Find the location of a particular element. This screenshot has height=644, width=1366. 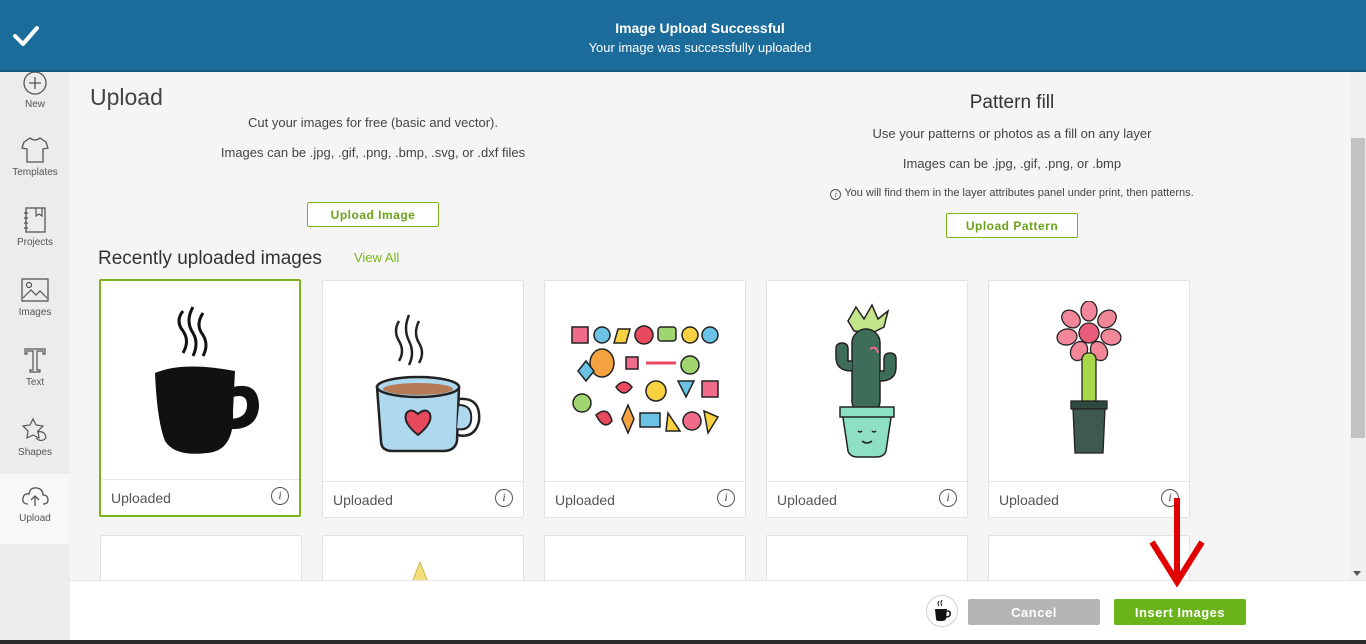

doodle-stickers-image is located at coordinates (645, 380).